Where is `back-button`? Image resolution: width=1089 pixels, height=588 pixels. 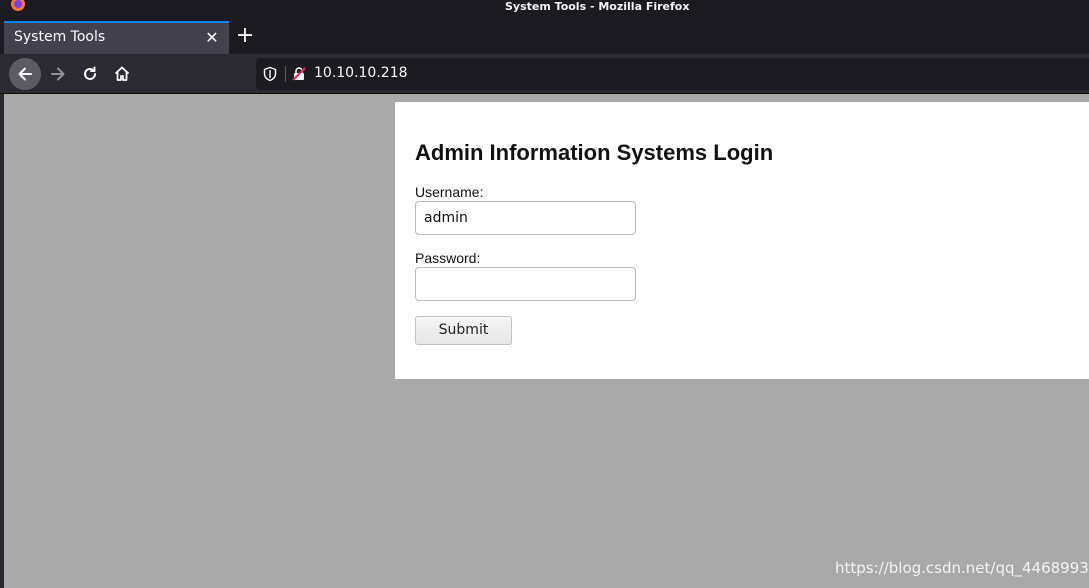 back-button is located at coordinates (25, 74).